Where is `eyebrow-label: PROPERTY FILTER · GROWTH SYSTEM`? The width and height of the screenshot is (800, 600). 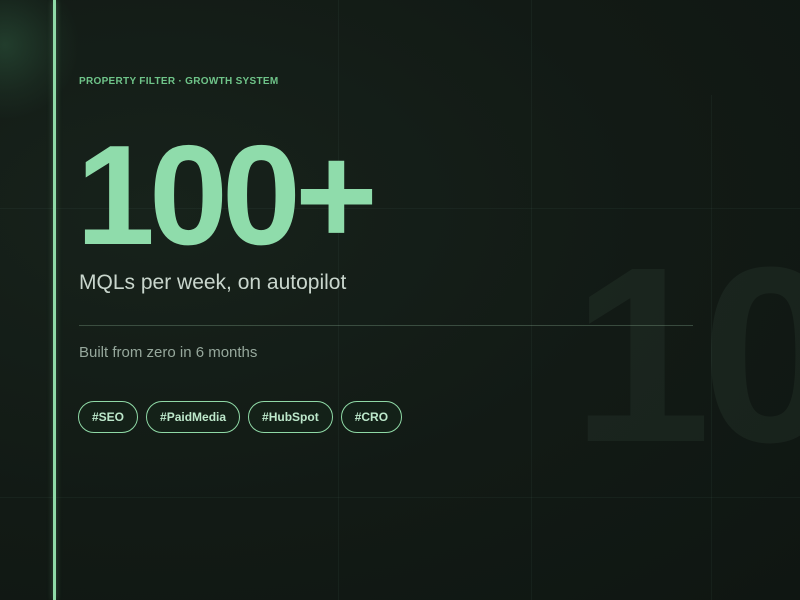 eyebrow-label: PROPERTY FILTER · GROWTH SYSTEM is located at coordinates (179, 81).